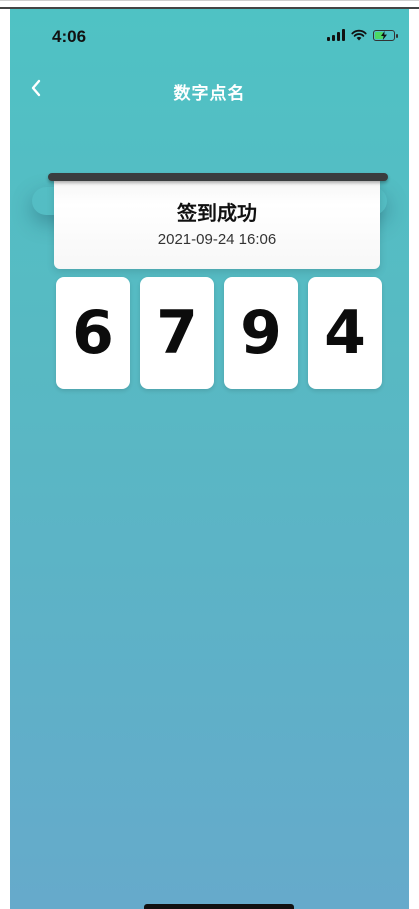  Describe the element at coordinates (209, 33) in the screenshot. I see `status-bar: 4:06` at that location.